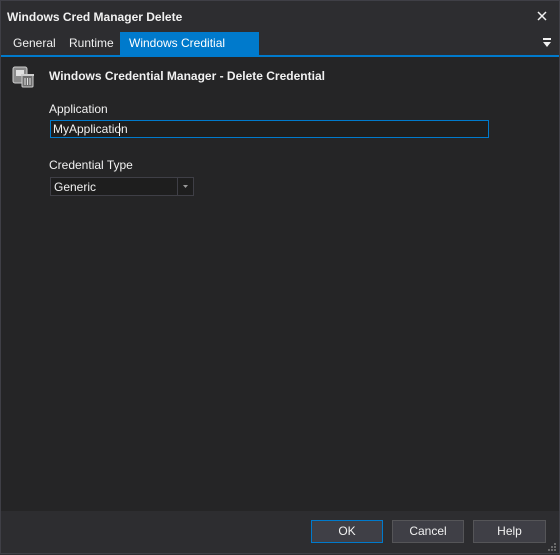 The height and width of the screenshot is (555, 560). Describe the element at coordinates (428, 531) in the screenshot. I see `cancel-button: Cancel` at that location.